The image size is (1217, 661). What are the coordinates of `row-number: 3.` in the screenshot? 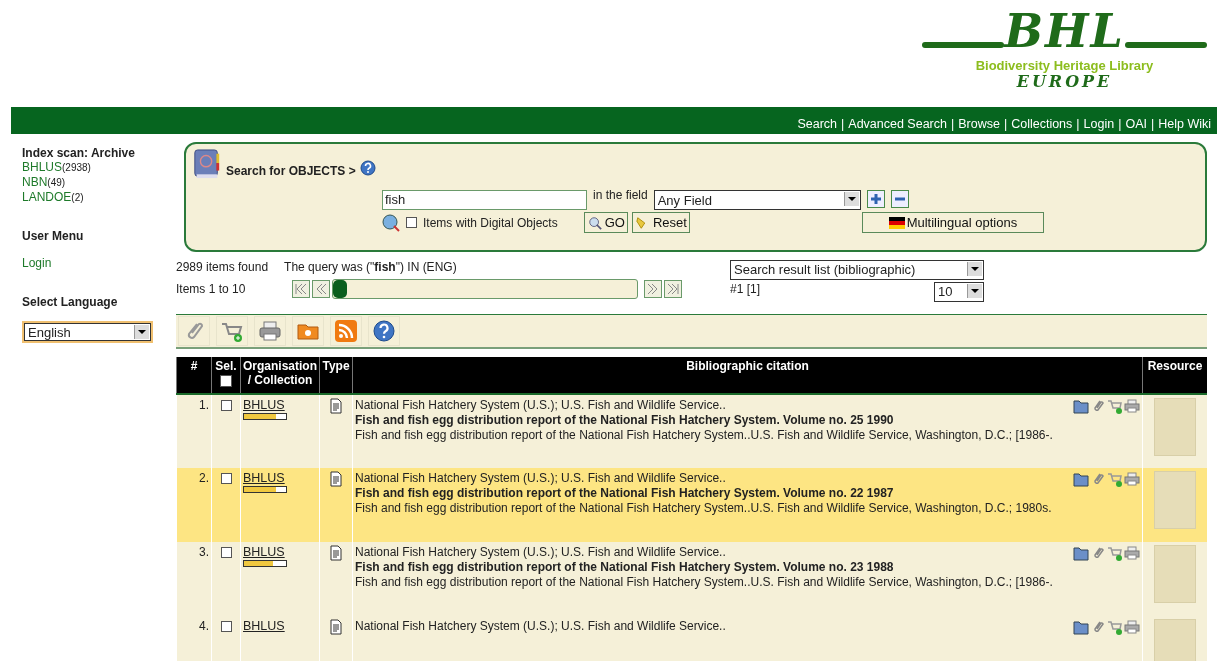 It's located at (204, 552).